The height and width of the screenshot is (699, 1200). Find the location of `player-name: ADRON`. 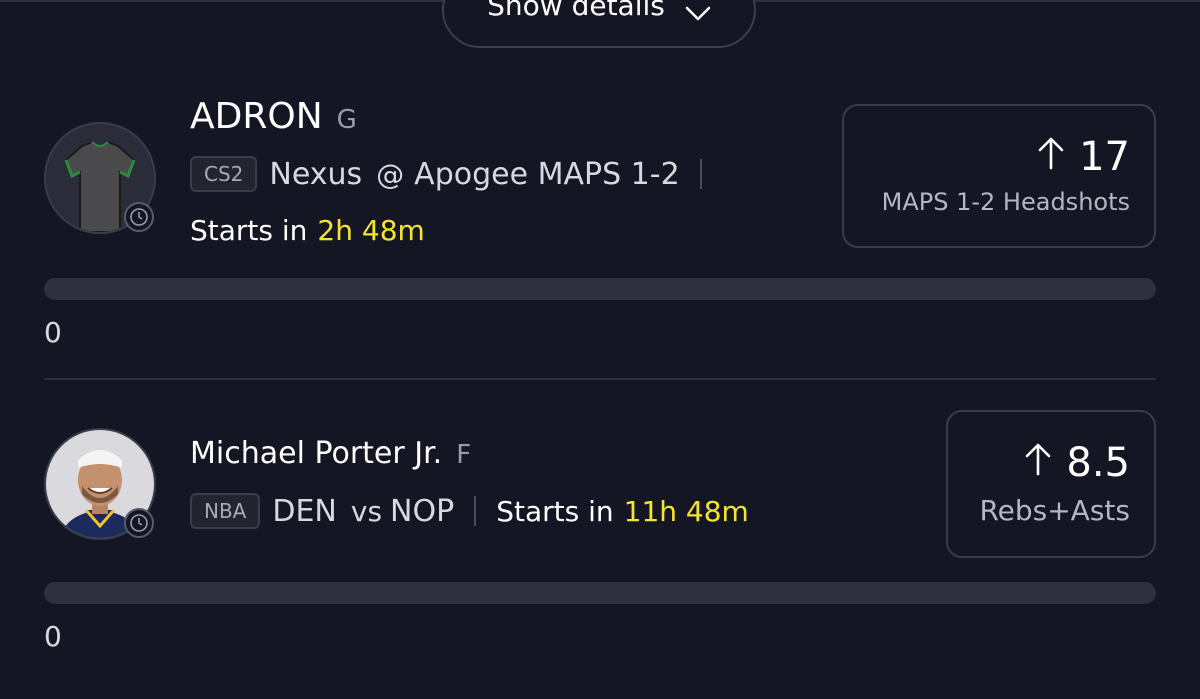

player-name: ADRON is located at coordinates (256, 116).